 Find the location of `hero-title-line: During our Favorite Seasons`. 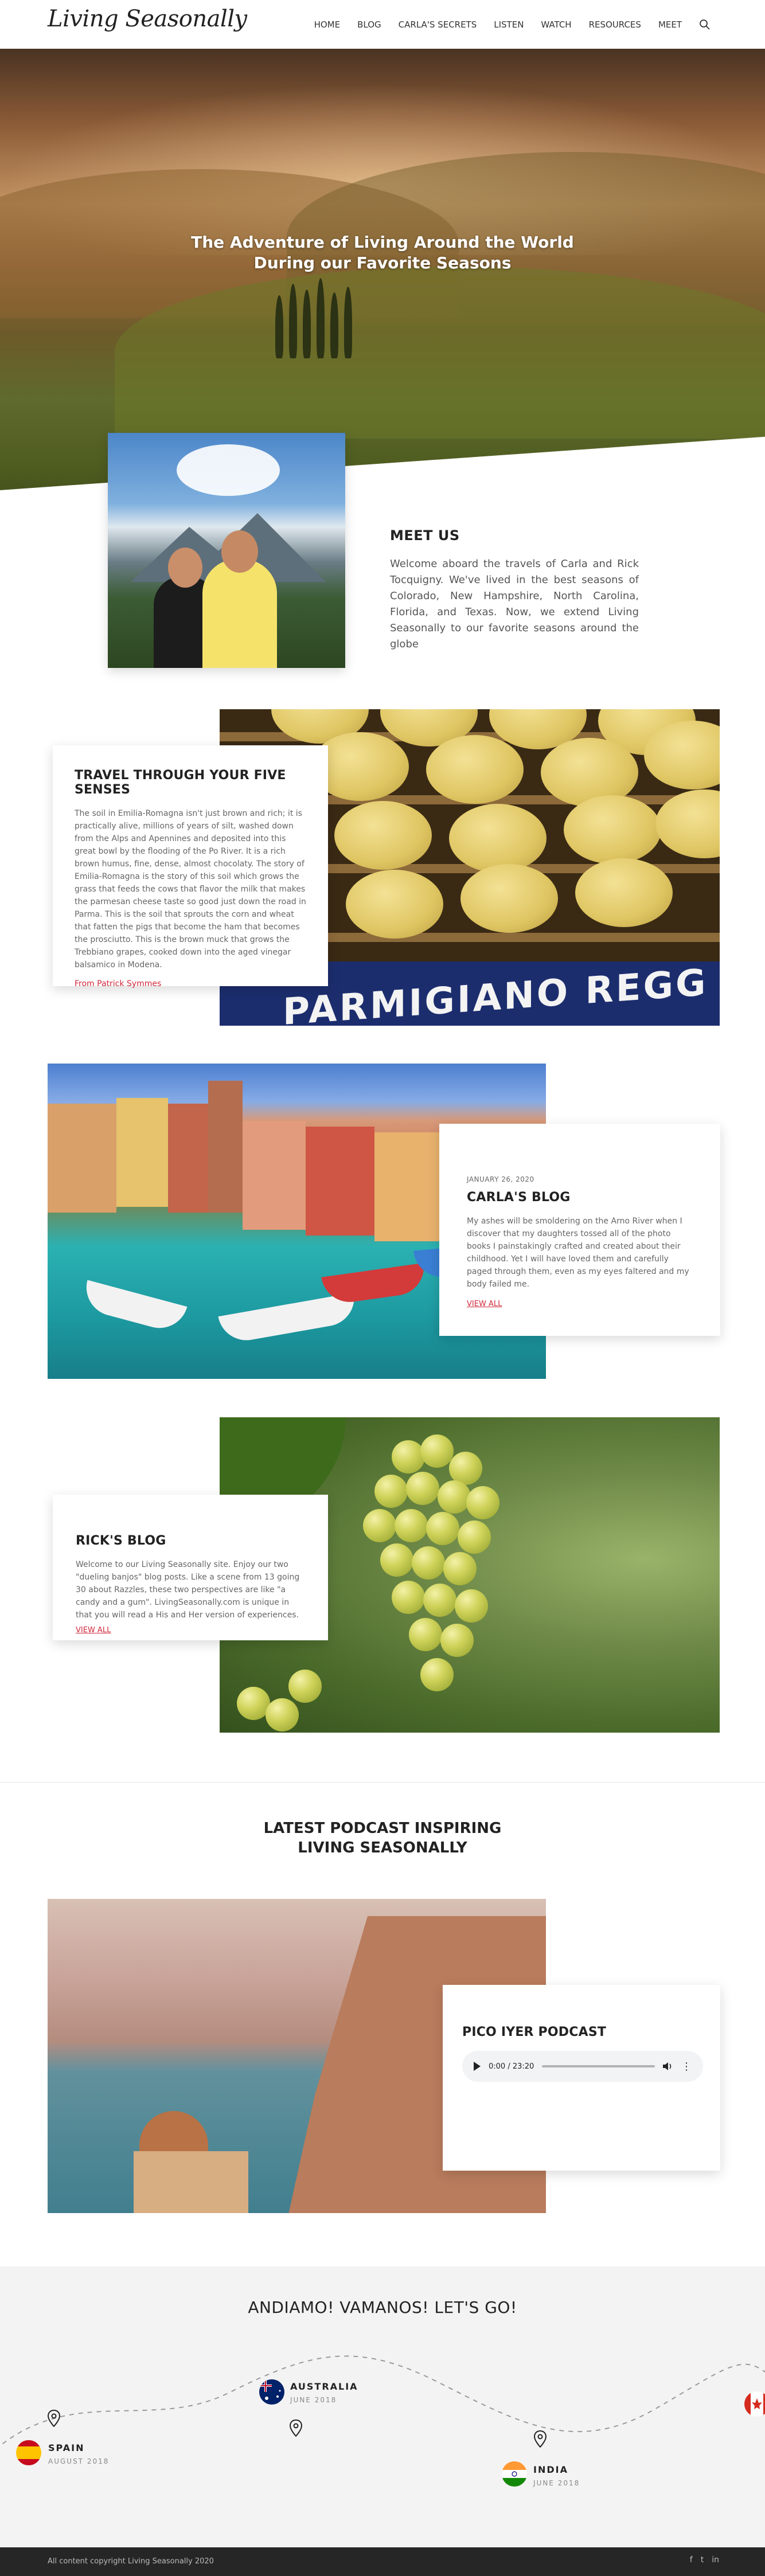

hero-title-line: During our Favorite Seasons is located at coordinates (382, 262).